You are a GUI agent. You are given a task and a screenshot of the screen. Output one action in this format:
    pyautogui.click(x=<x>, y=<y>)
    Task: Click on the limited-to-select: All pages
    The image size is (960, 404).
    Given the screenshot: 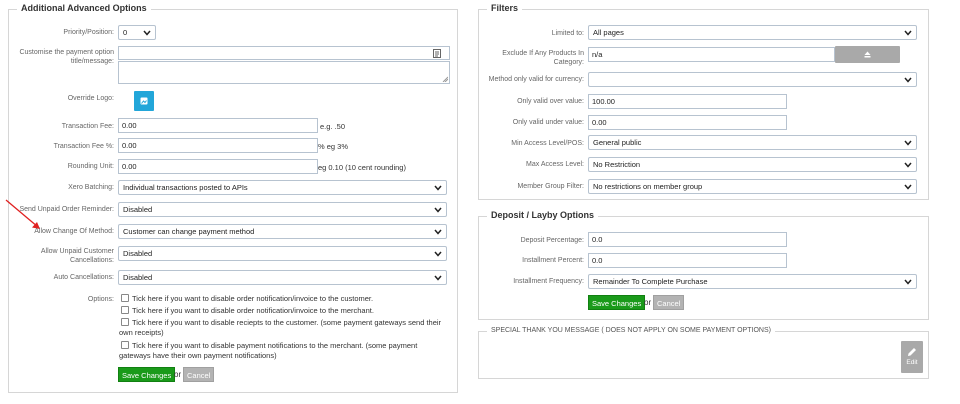 What is the action you would take?
    pyautogui.click(x=752, y=32)
    